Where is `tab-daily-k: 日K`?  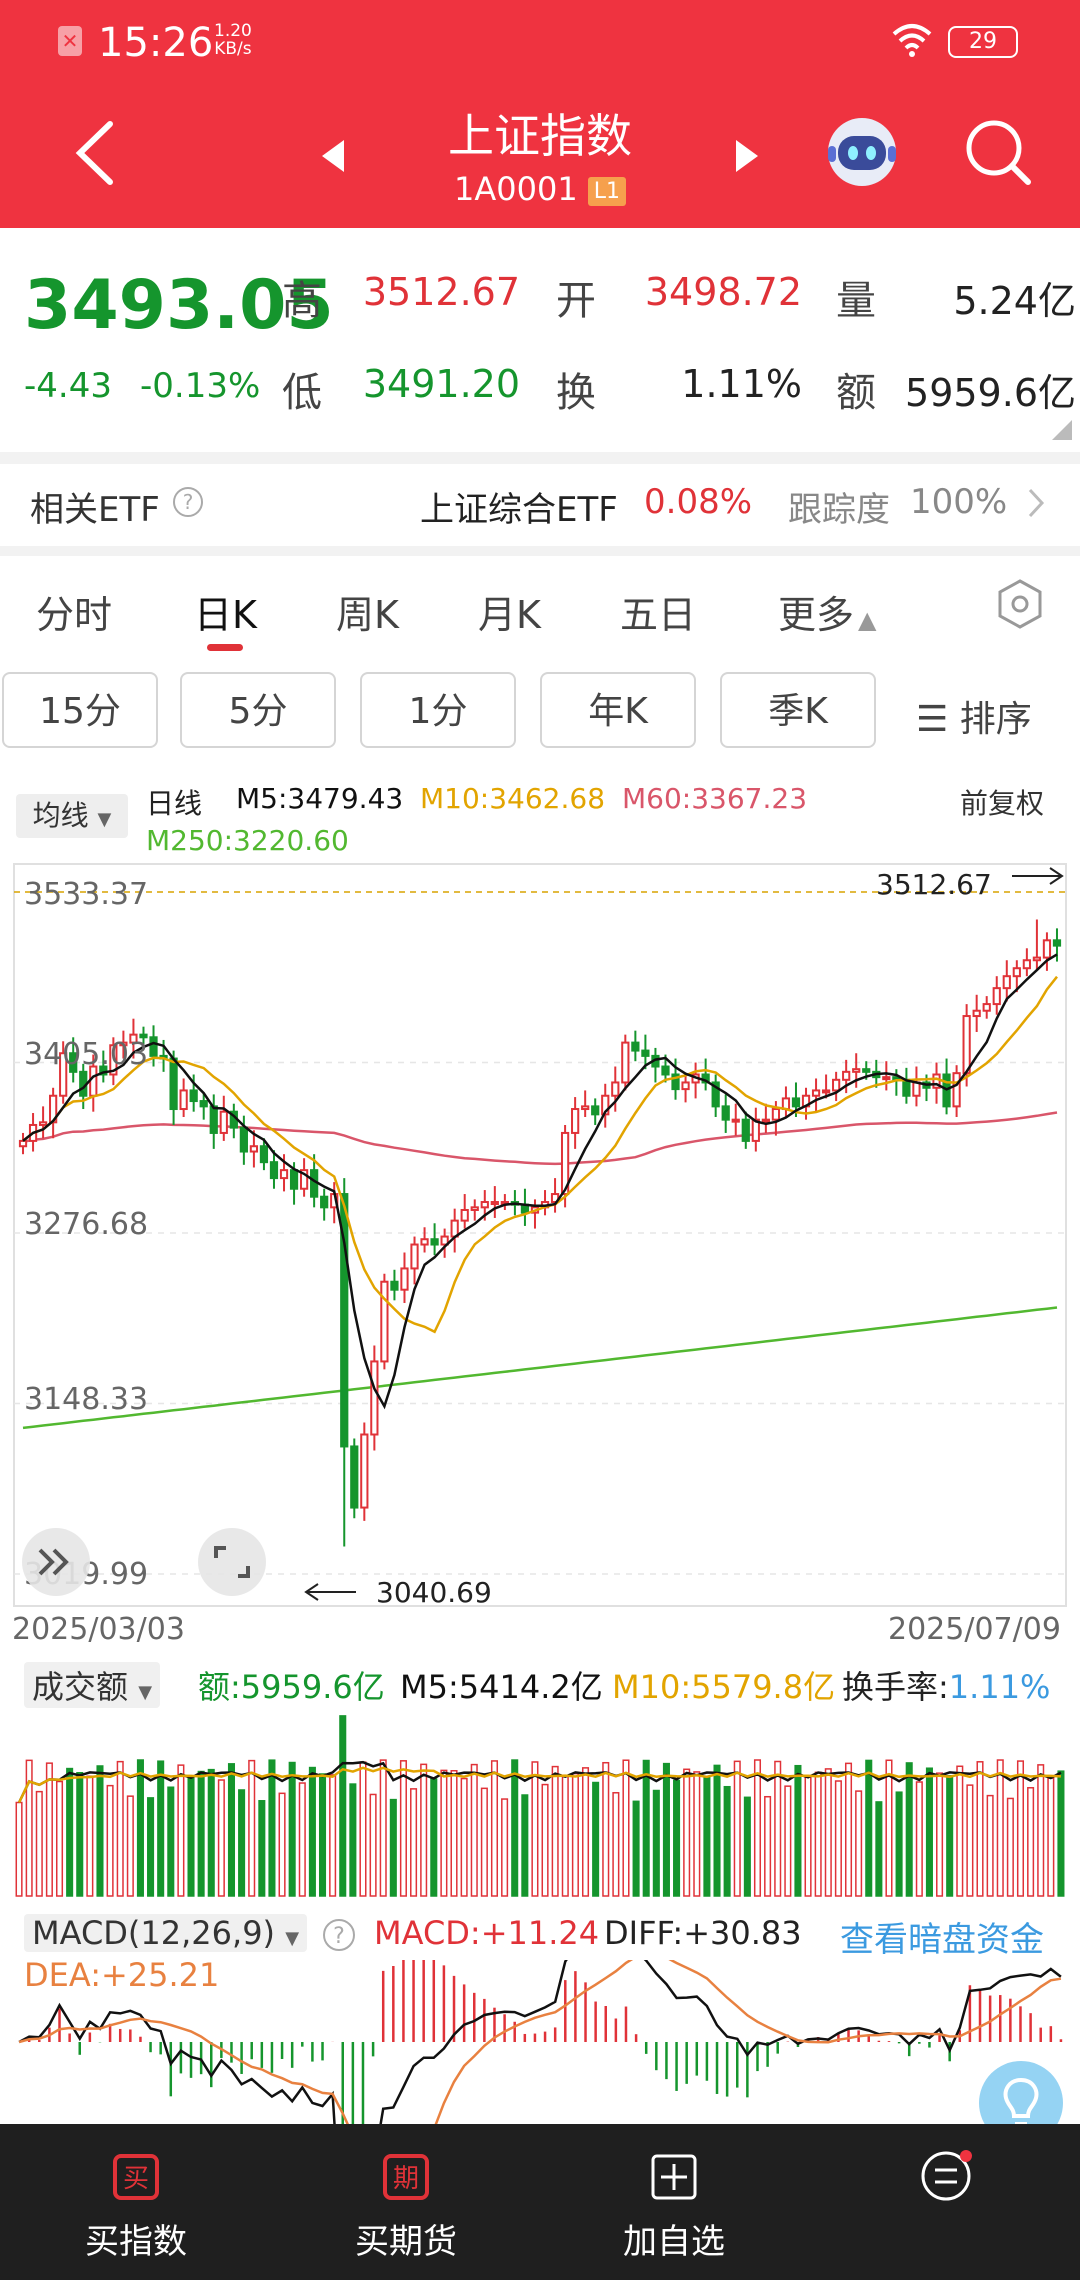 tab-daily-k: 日K is located at coordinates (225, 611).